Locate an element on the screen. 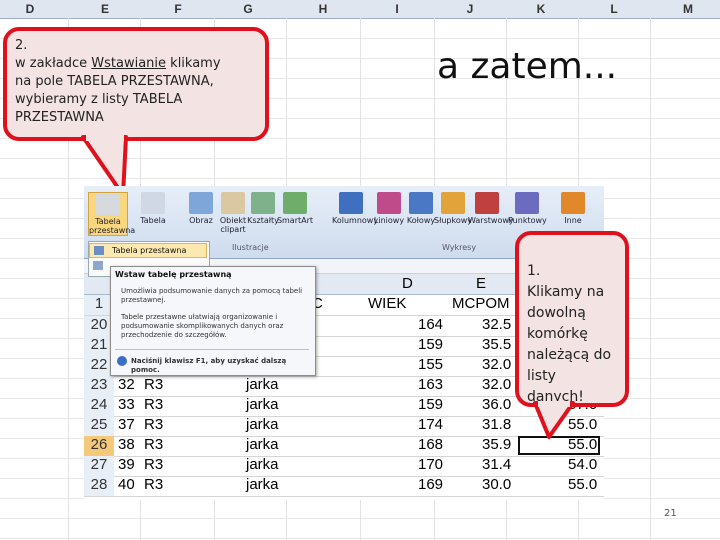  help-icon is located at coordinates (122, 361).